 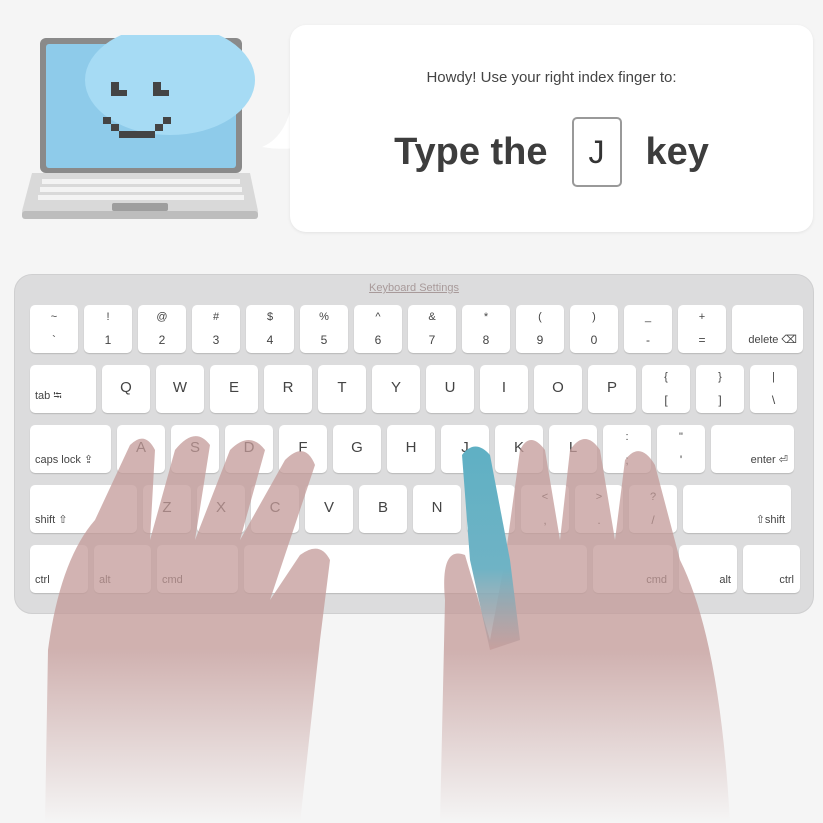 I want to click on key-label: %, so click(x=324, y=317).